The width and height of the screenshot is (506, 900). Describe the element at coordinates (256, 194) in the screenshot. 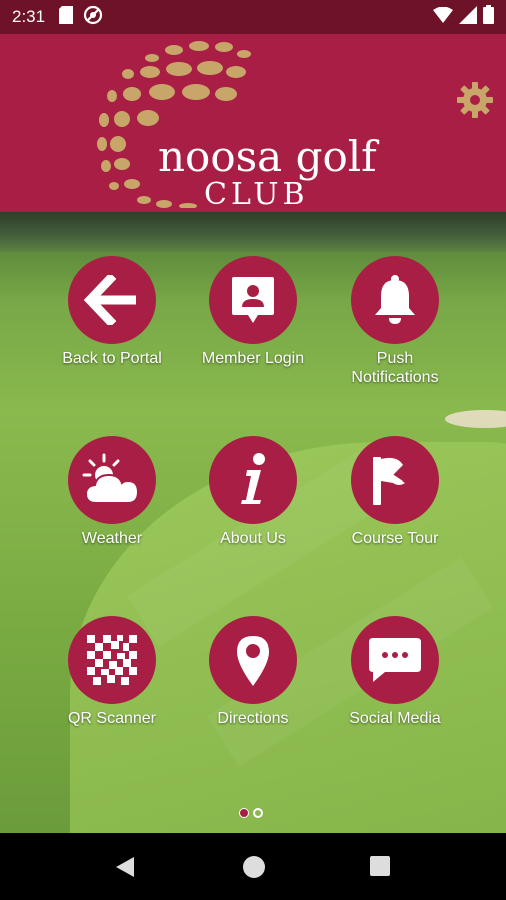

I see `logo-subtitle: CLUB` at that location.